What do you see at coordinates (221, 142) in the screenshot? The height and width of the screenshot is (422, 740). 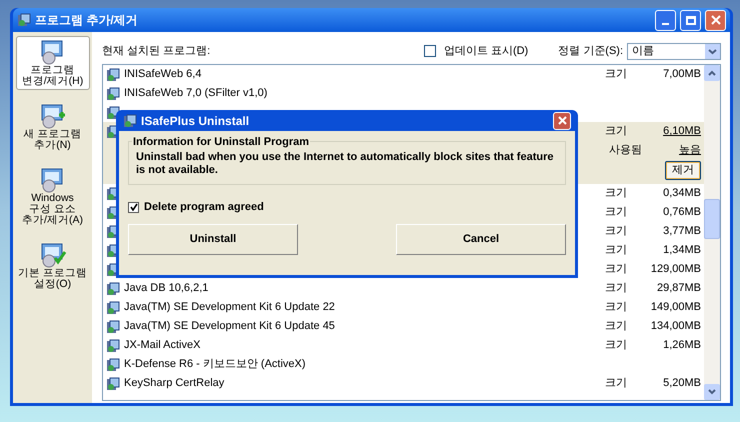 I see `group-title: Information for Uninstall Program` at bounding box center [221, 142].